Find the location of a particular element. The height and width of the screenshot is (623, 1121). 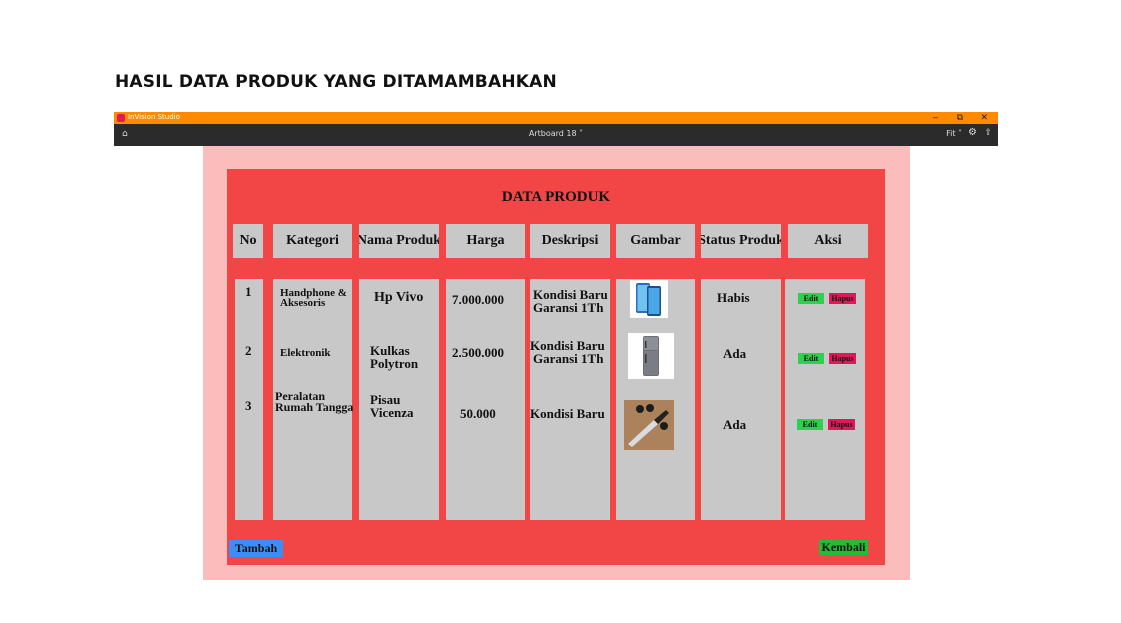

row1-kategori: Handphone & Aksesoris is located at coordinates (313, 298).